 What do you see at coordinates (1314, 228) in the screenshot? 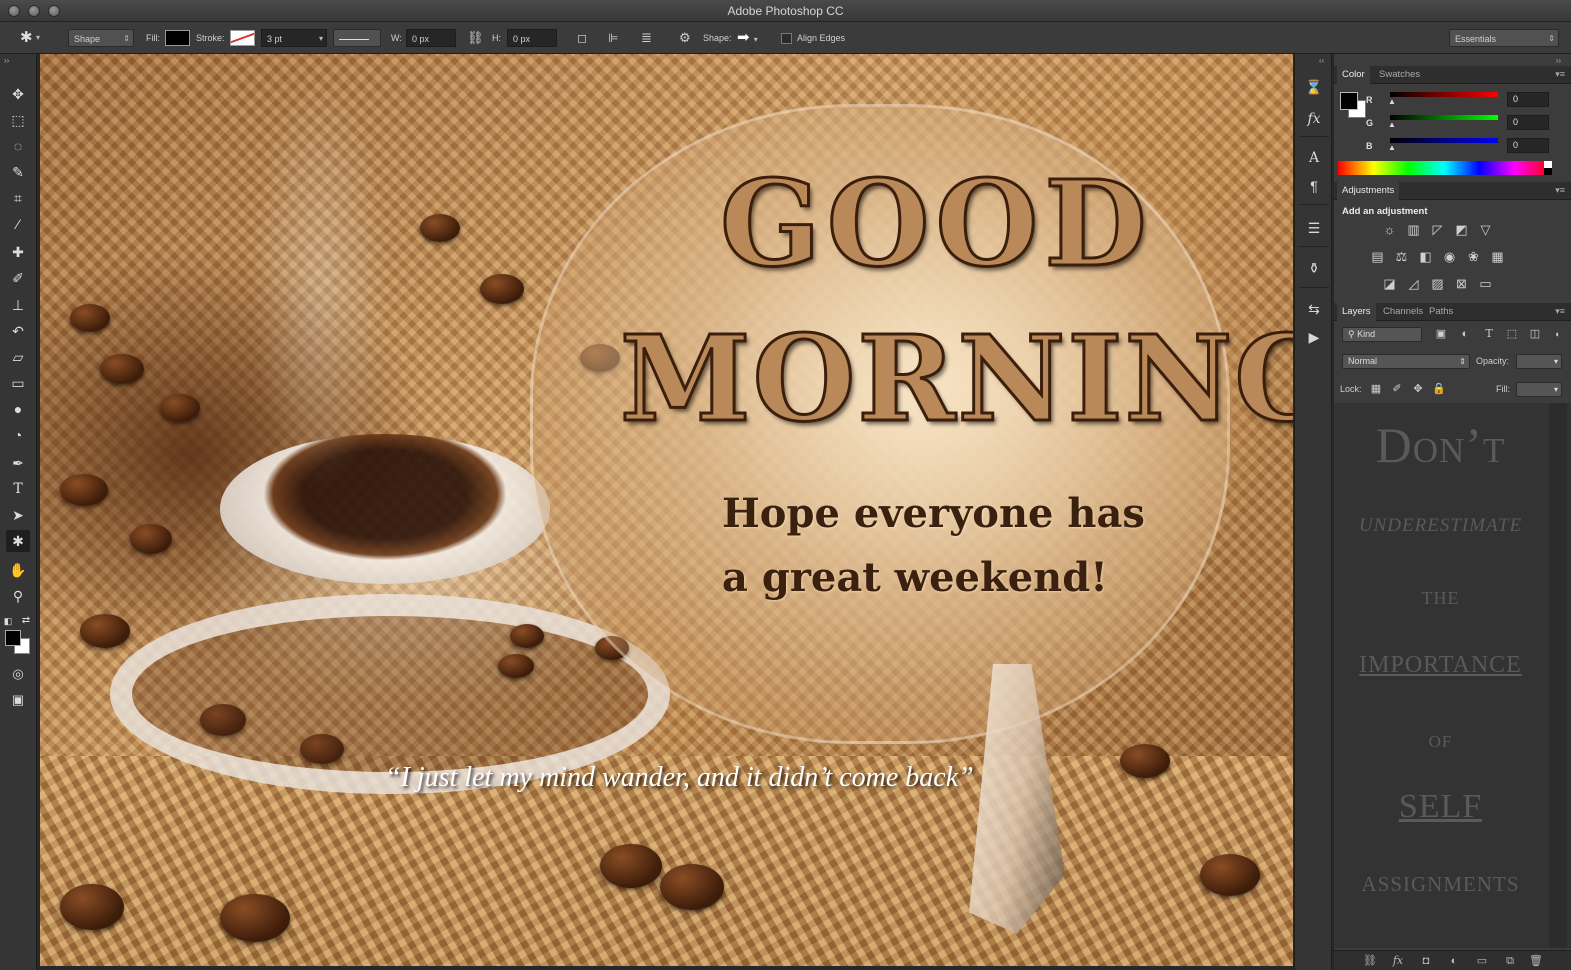
I see `properties-panel-icon: ☰` at bounding box center [1314, 228].